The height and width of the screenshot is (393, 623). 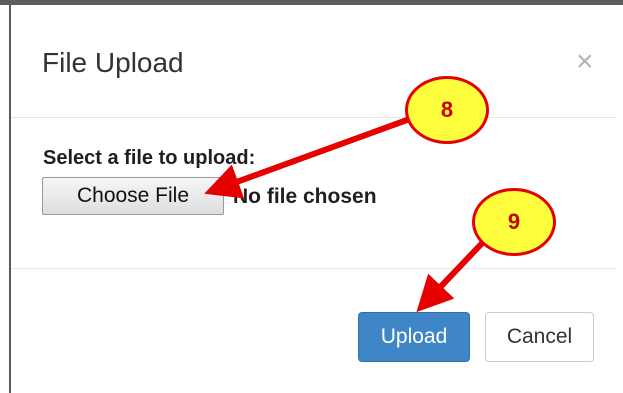 What do you see at coordinates (447, 110) in the screenshot?
I see `step-8-badge: 8` at bounding box center [447, 110].